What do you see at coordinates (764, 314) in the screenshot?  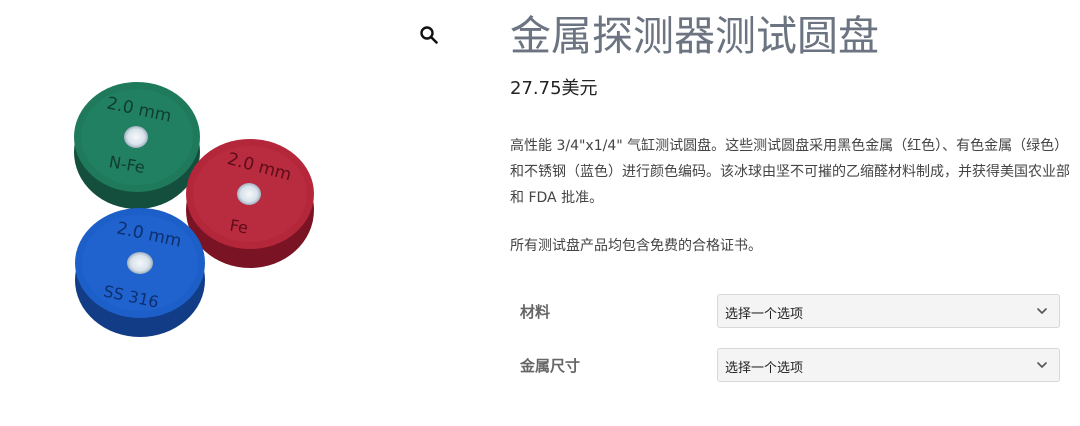 I see `material-select-value: 选择一个选项` at bounding box center [764, 314].